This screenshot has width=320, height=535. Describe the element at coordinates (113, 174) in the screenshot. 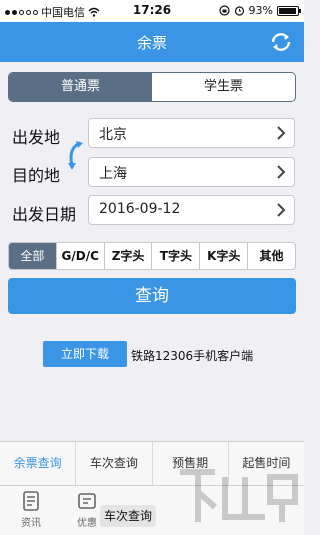

I see `to-value: 上海` at that location.